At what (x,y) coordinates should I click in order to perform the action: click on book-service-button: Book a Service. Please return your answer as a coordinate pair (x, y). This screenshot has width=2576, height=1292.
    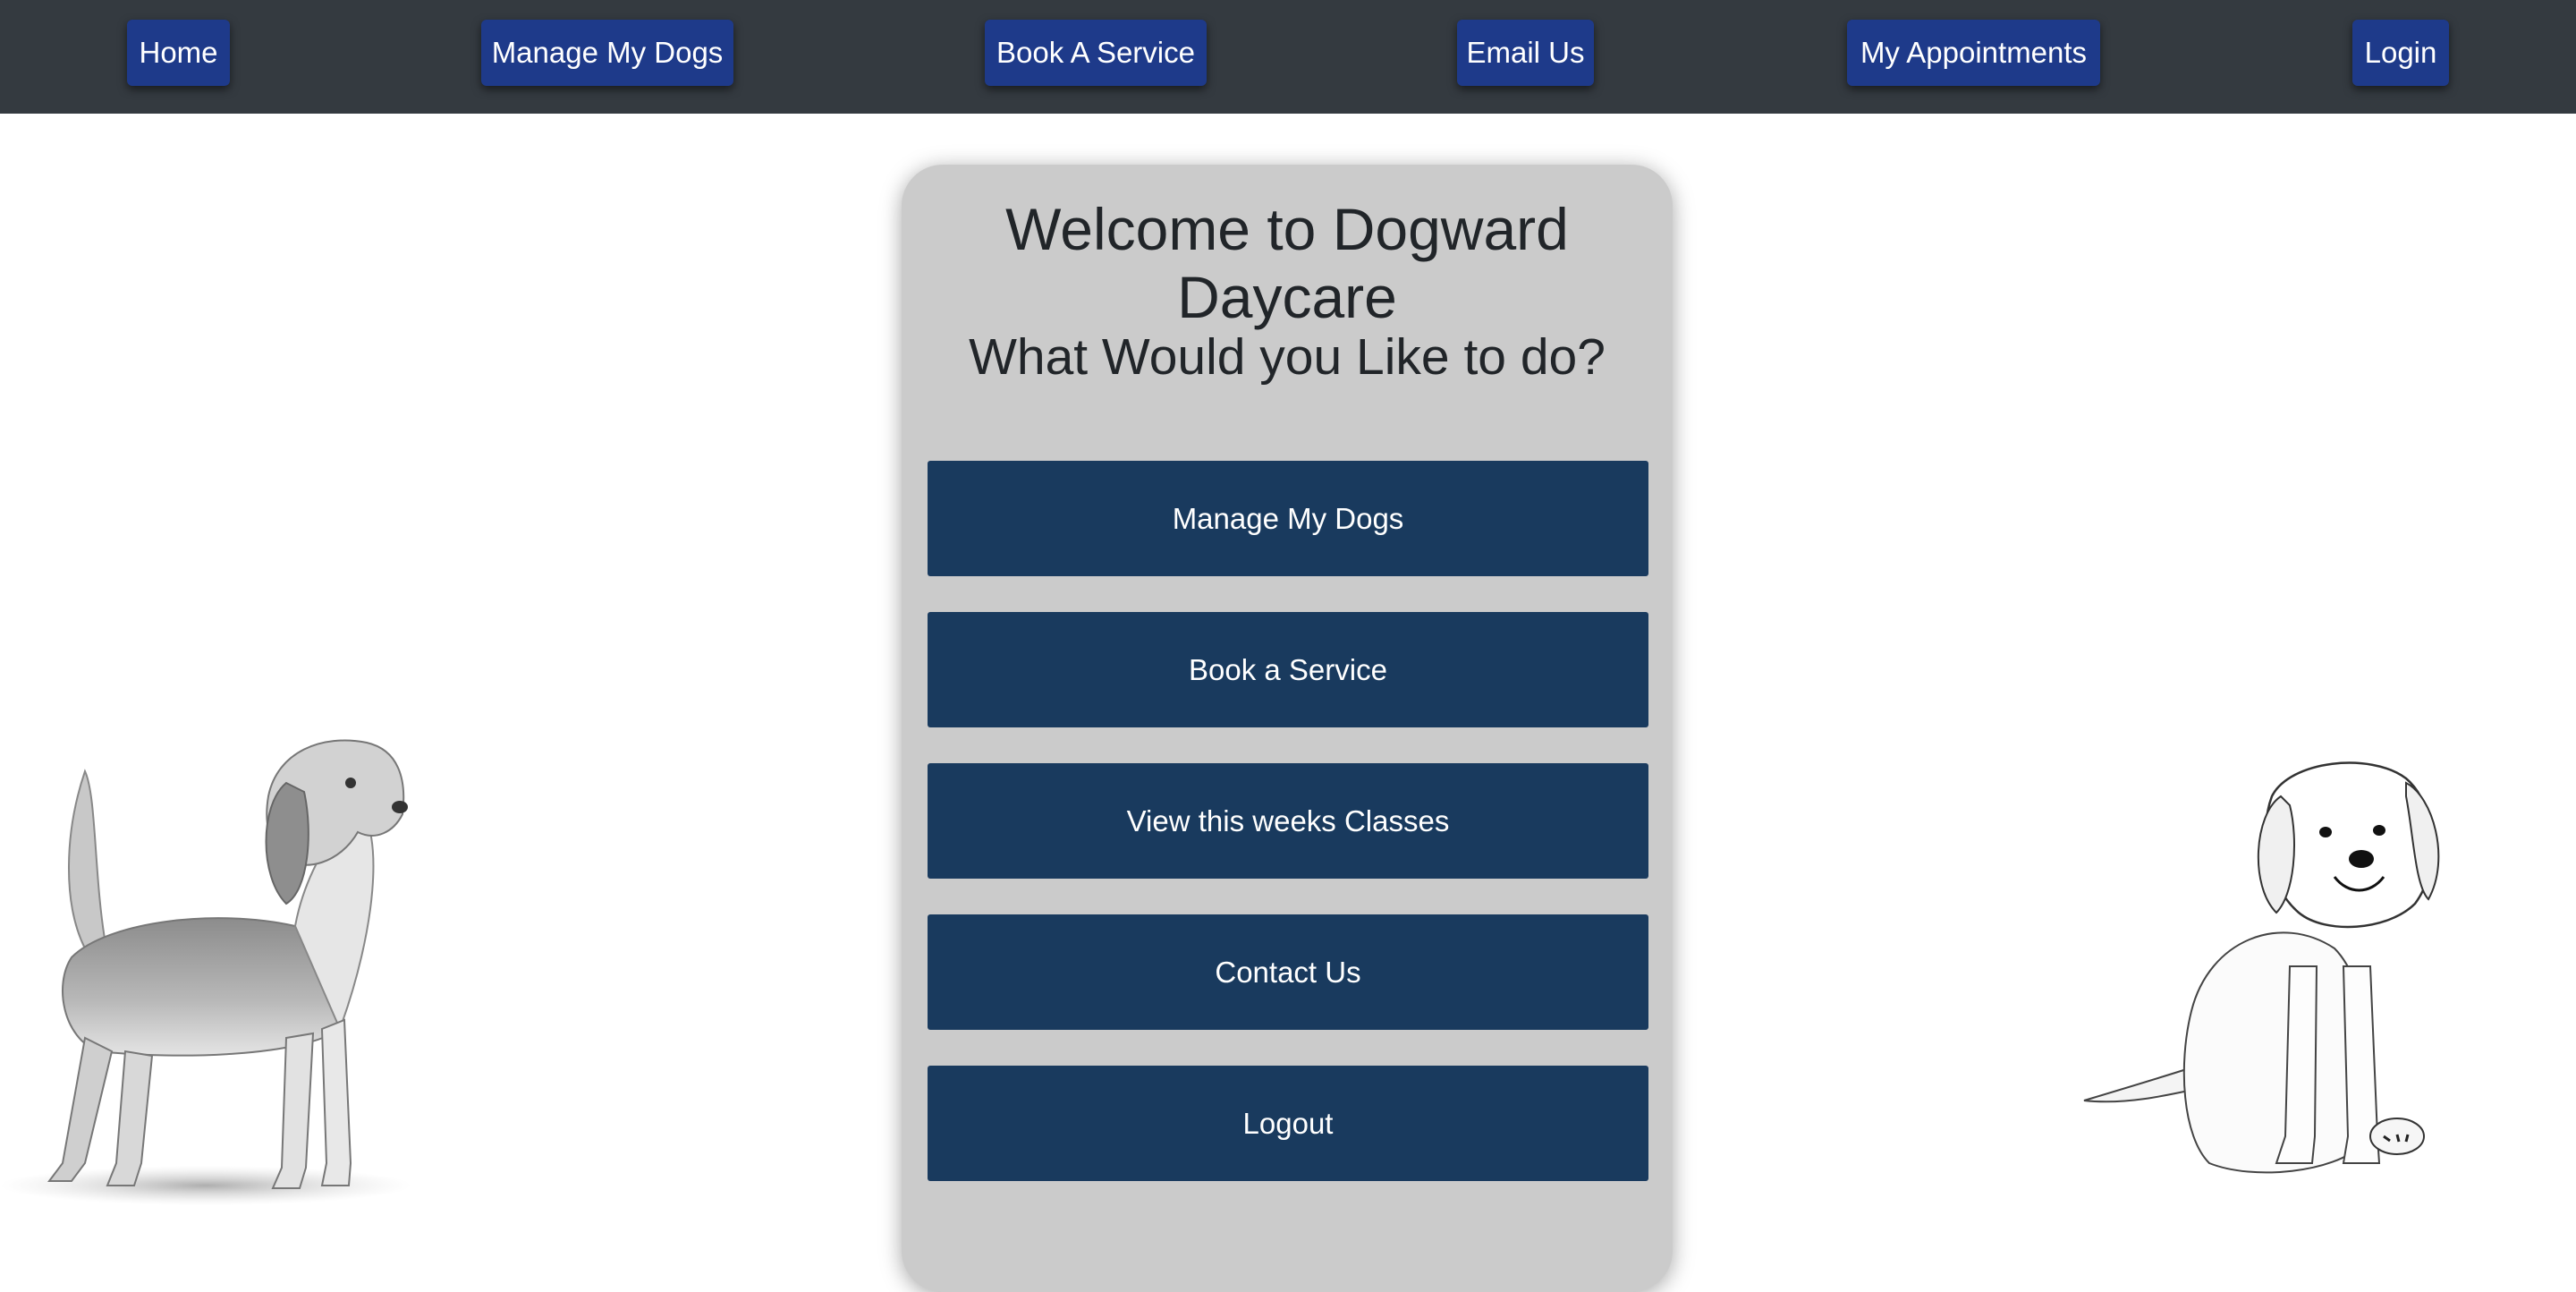
    Looking at the image, I should click on (1288, 669).